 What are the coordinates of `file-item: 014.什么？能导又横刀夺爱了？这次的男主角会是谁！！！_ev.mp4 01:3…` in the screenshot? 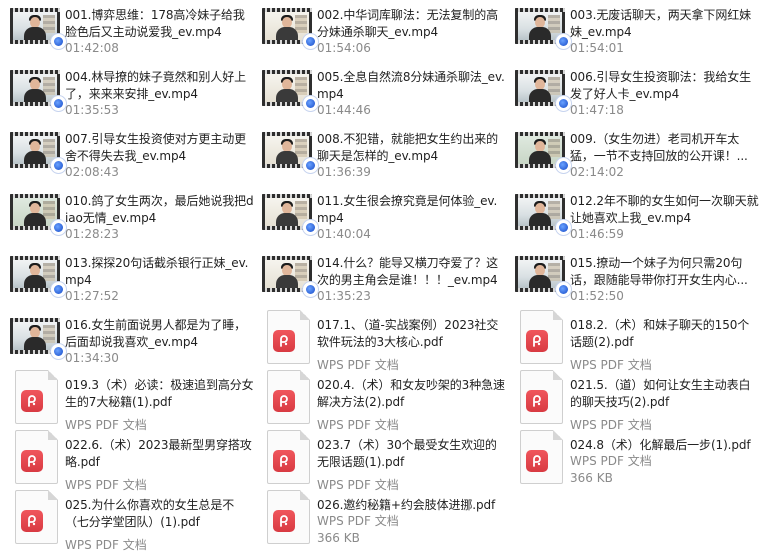 It's located at (382, 276).